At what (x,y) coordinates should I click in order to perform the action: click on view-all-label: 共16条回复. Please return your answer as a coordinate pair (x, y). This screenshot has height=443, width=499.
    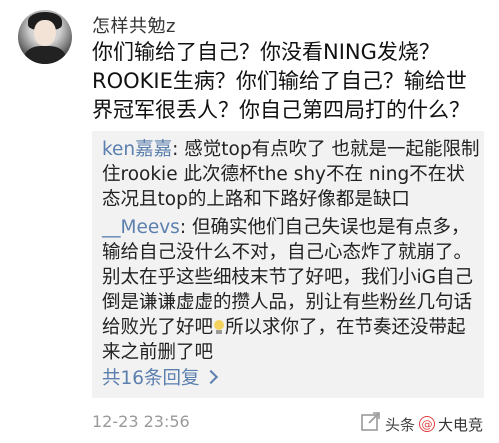
    Looking at the image, I should click on (151, 378).